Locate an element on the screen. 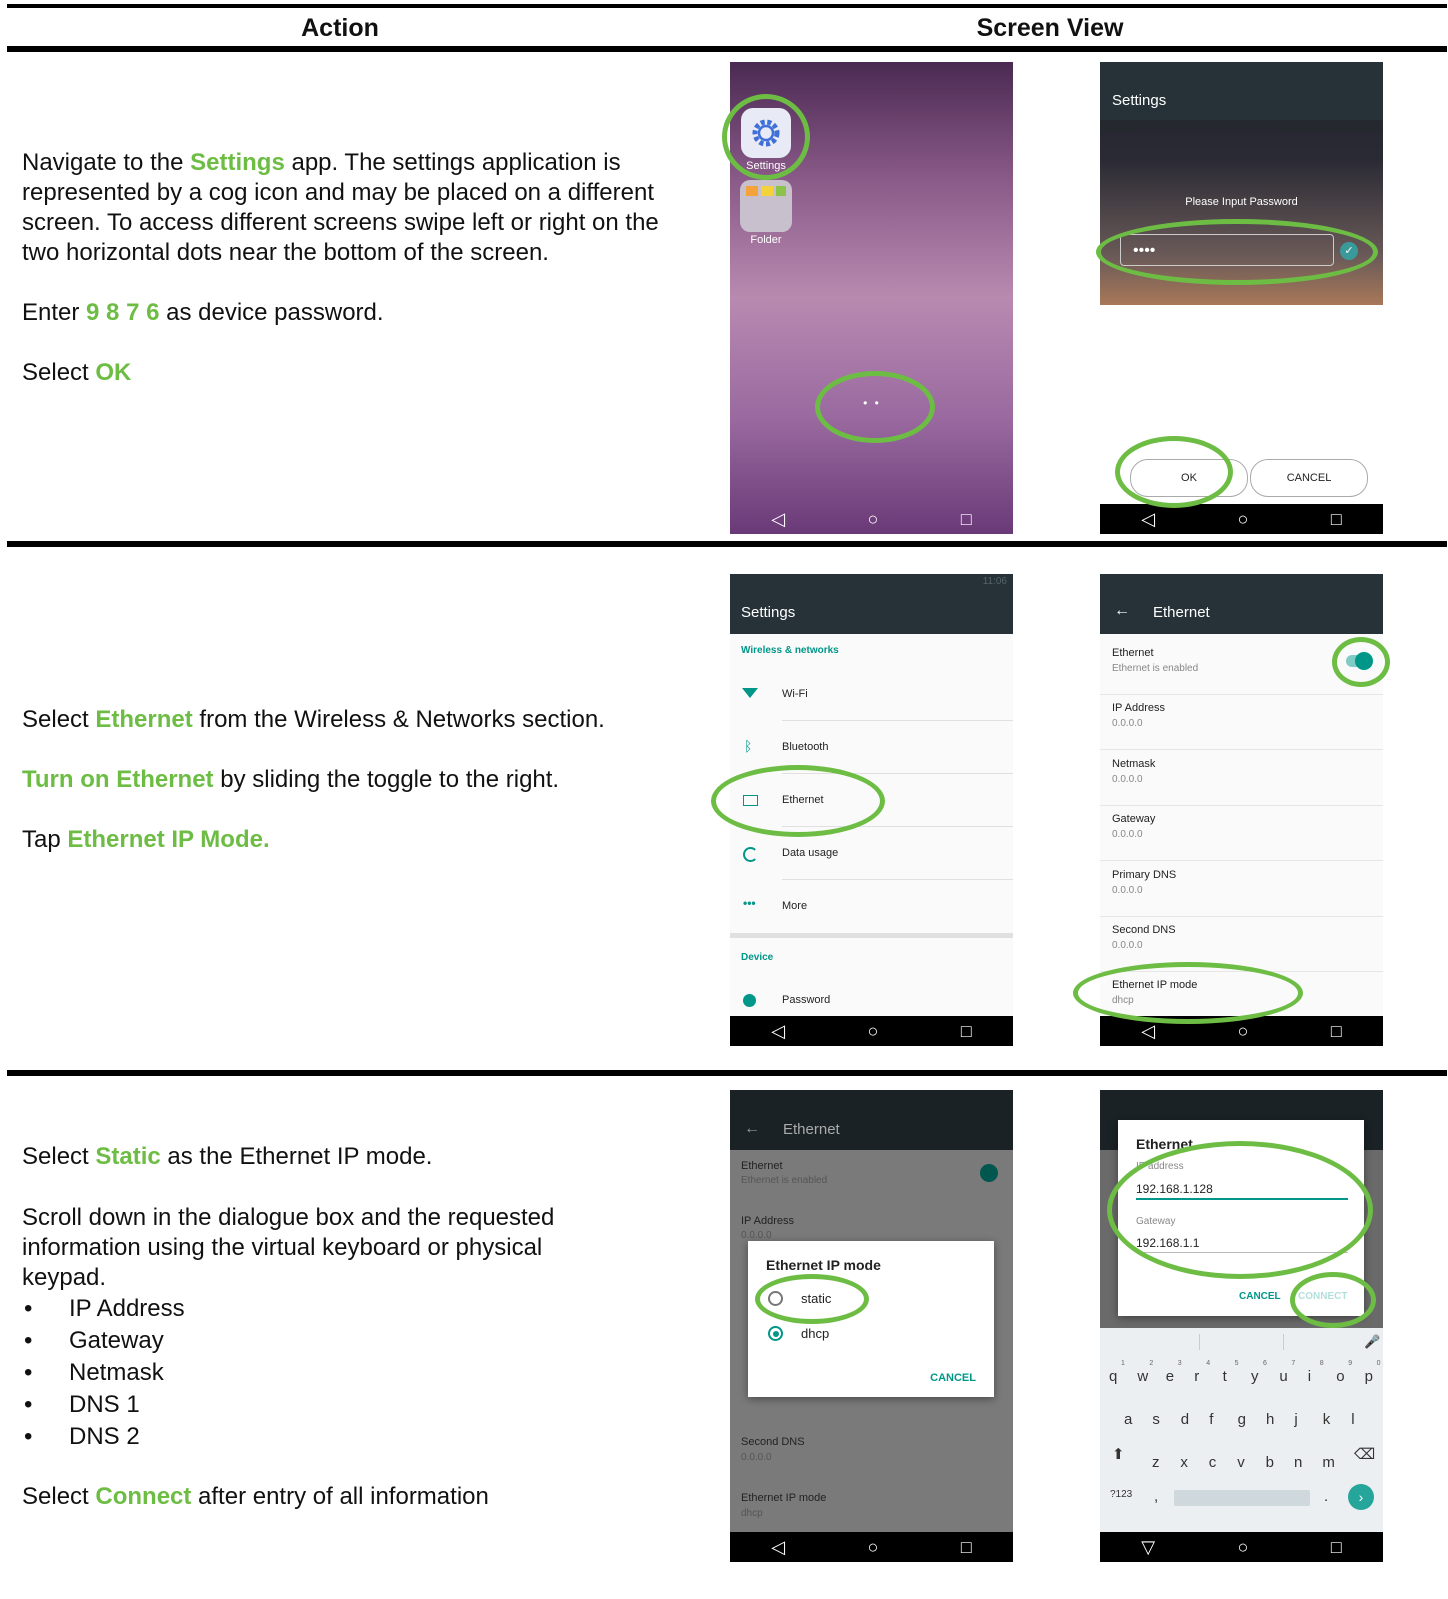 This screenshot has width=1448, height=1599. key: p is located at coordinates (1369, 1376).